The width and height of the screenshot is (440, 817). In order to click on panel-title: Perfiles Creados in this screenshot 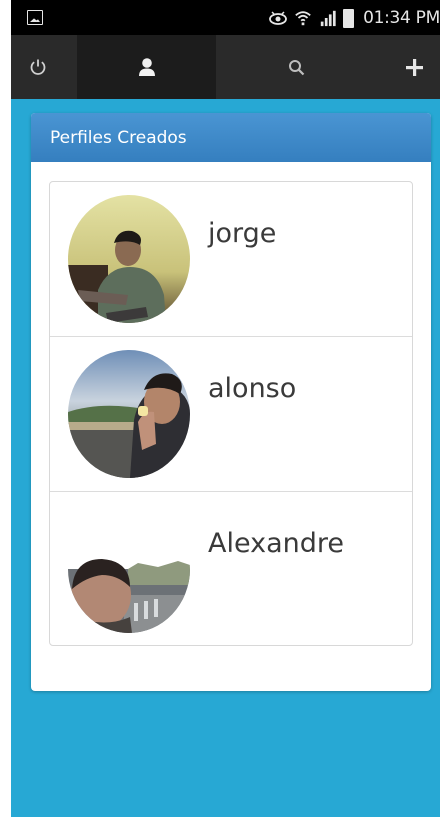, I will do `click(118, 137)`.